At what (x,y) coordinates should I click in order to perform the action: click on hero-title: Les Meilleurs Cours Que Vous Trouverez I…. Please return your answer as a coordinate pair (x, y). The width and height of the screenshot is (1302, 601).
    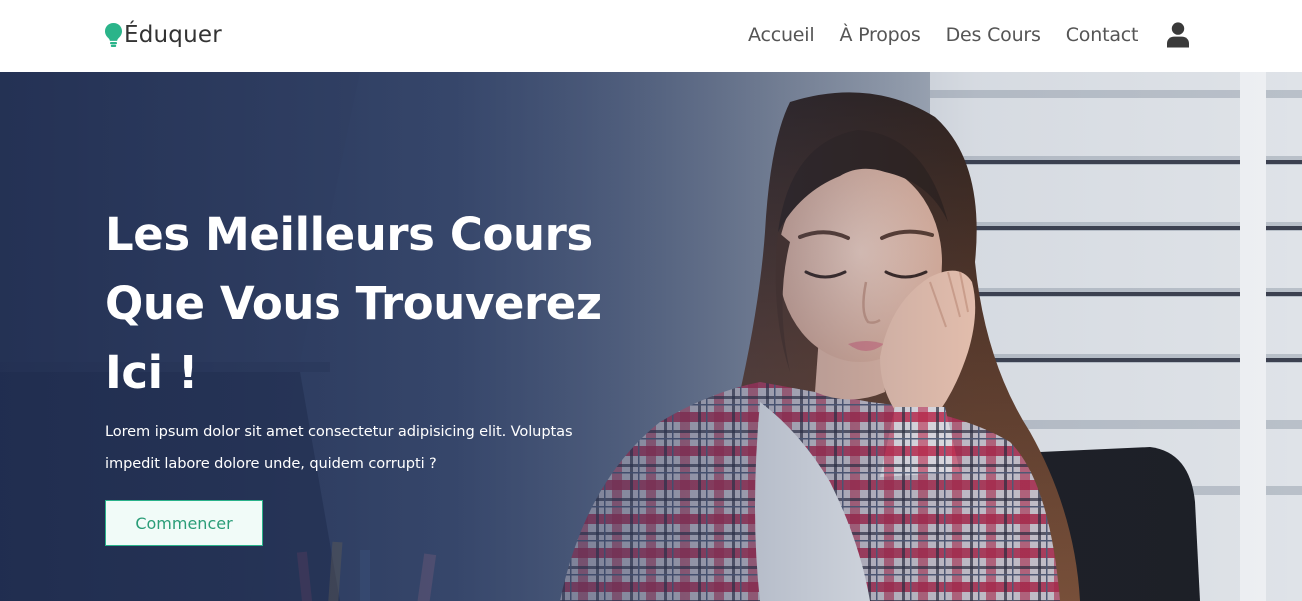
    Looking at the image, I should click on (365, 303).